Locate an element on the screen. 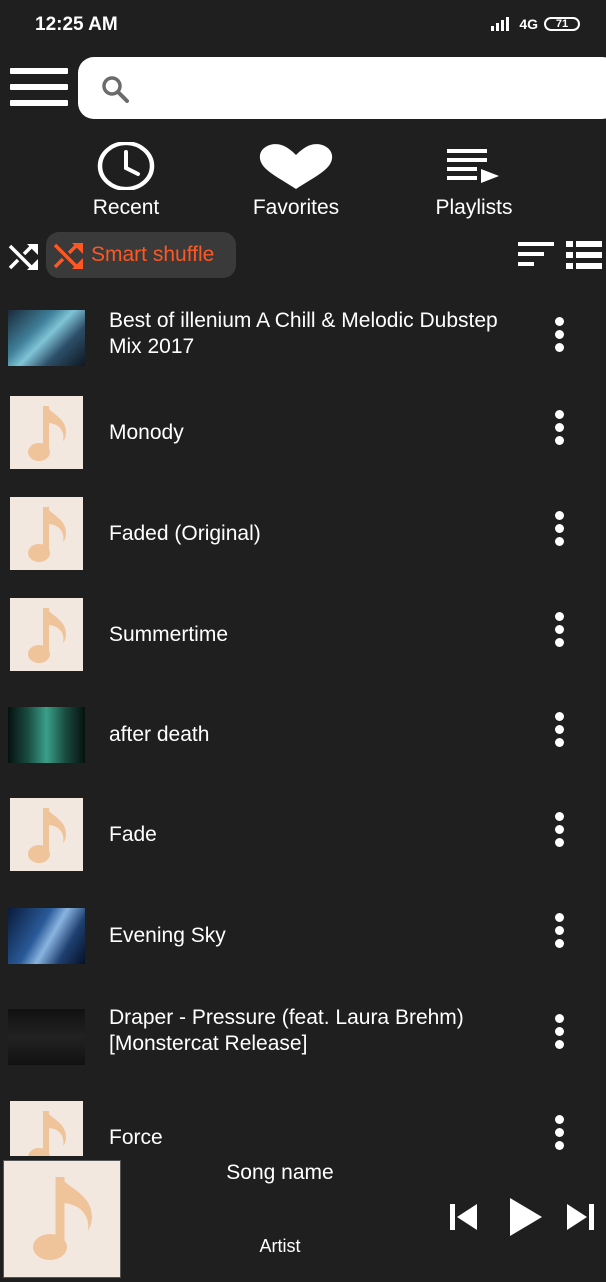 This screenshot has width=606, height=1282. network-type: 4G is located at coordinates (528, 24).